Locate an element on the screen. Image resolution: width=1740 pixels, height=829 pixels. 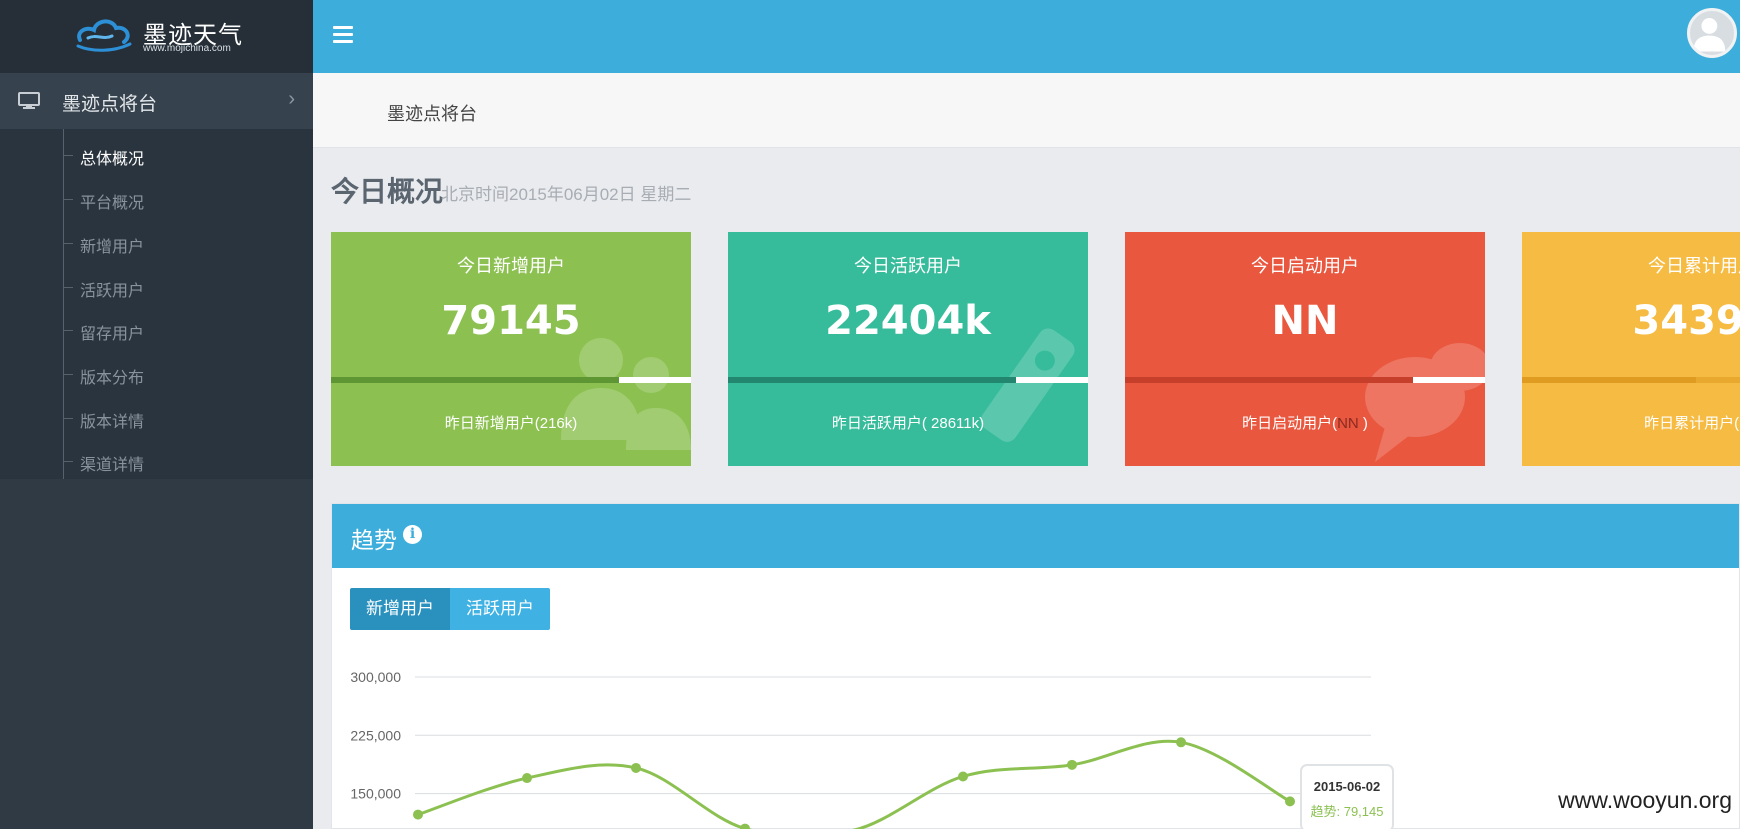
sidebar-menu-dianjiangtai: 墨迹点将台 › is located at coordinates (156, 101).